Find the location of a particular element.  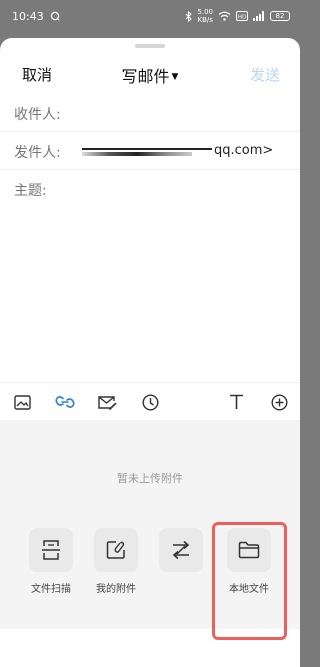

send-button: 发送 is located at coordinates (265, 74).